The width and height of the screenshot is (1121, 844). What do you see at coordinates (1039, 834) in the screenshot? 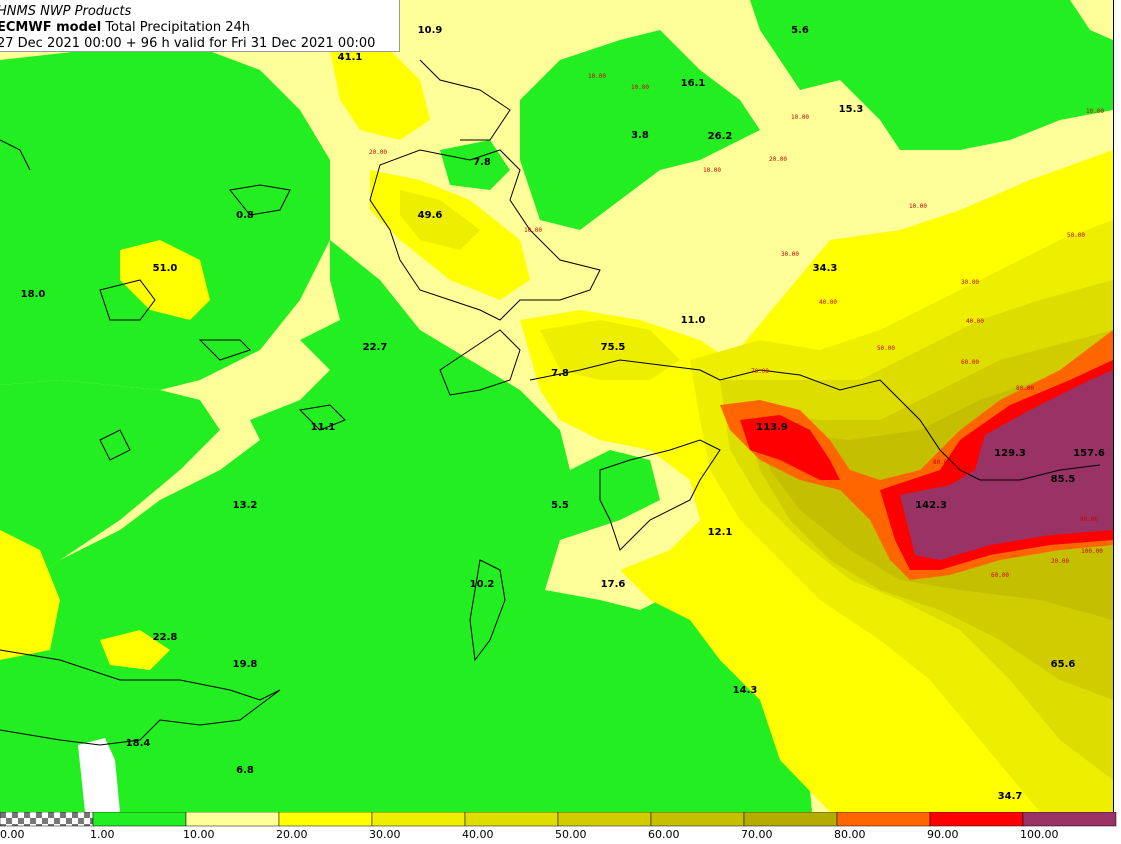
I see `legend-label: 100.00` at bounding box center [1039, 834].